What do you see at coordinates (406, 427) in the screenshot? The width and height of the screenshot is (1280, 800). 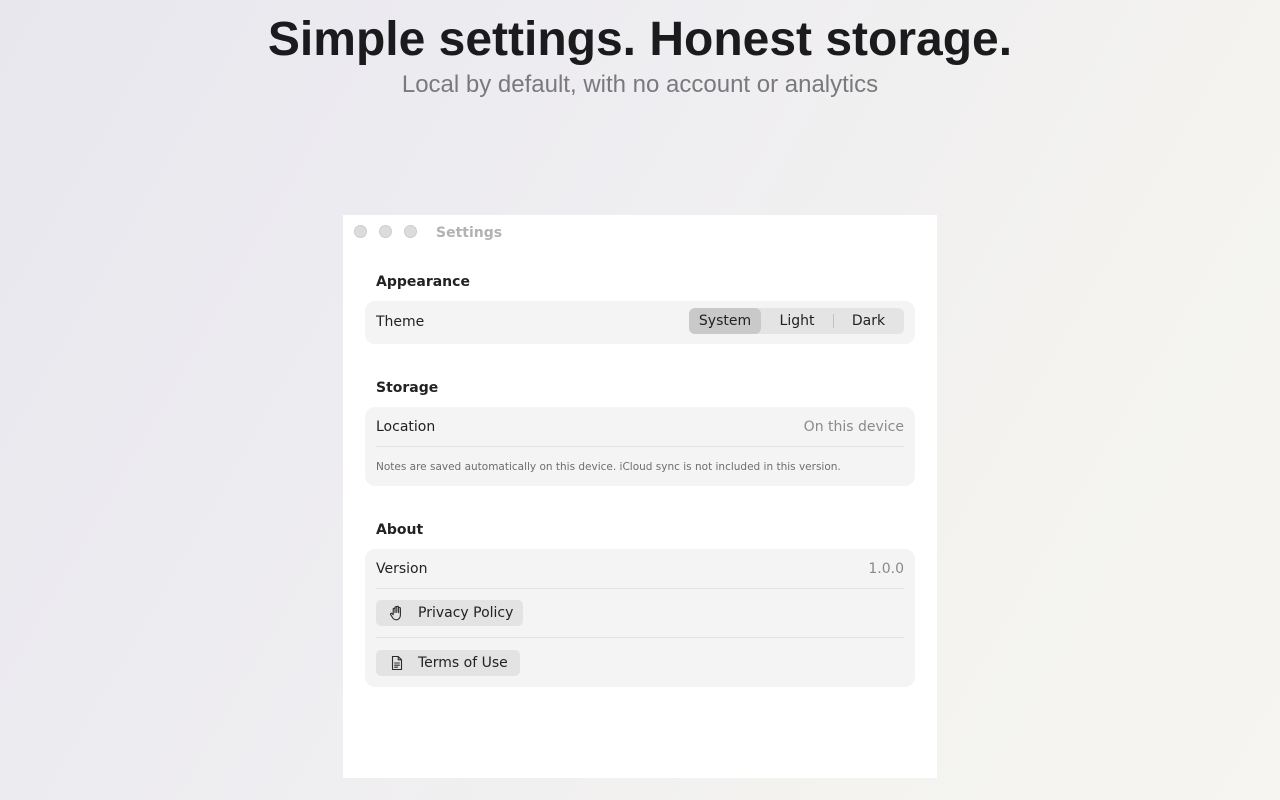 I see `location-label: Location` at bounding box center [406, 427].